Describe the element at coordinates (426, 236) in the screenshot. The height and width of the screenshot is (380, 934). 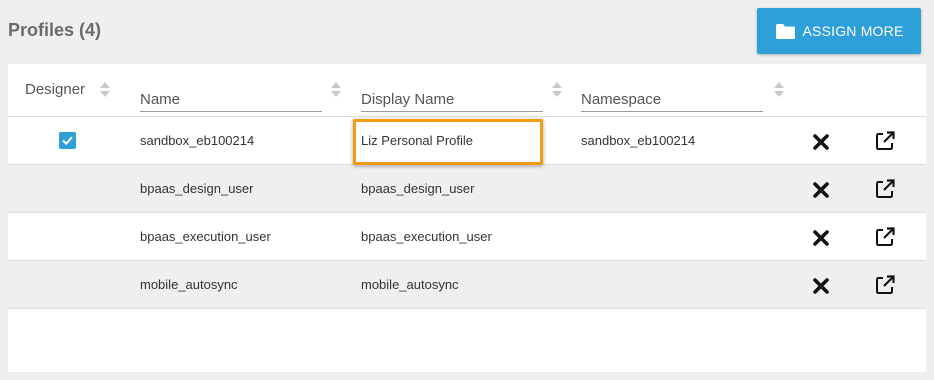
I see `row-display-name: bpaas_execution_user` at that location.